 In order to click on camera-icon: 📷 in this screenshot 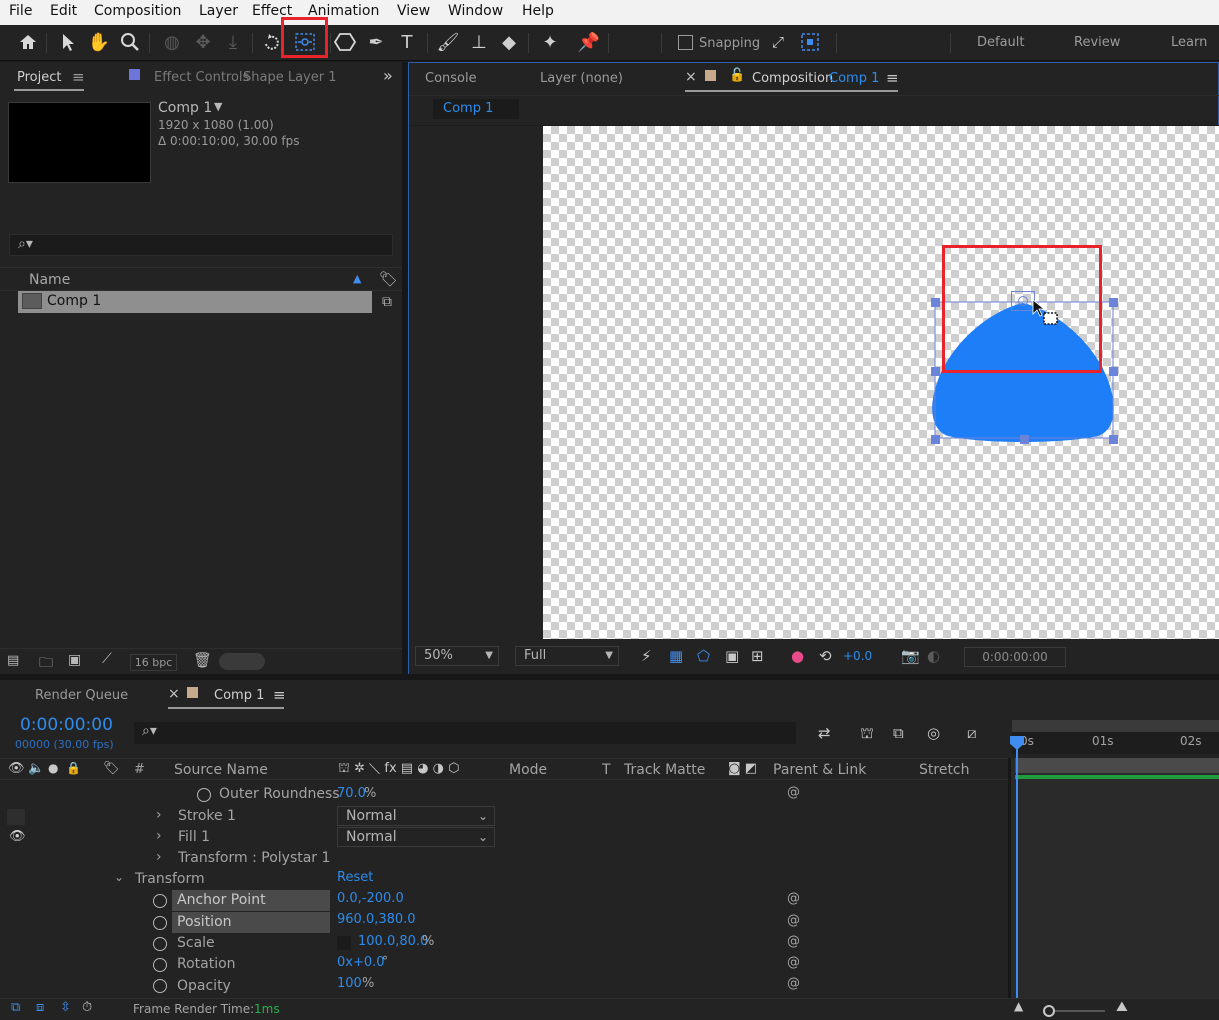, I will do `click(910, 656)`.